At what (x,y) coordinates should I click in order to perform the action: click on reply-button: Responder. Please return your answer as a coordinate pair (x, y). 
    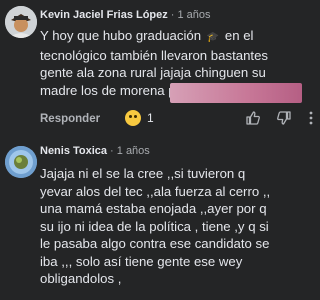
    Looking at the image, I should click on (70, 119).